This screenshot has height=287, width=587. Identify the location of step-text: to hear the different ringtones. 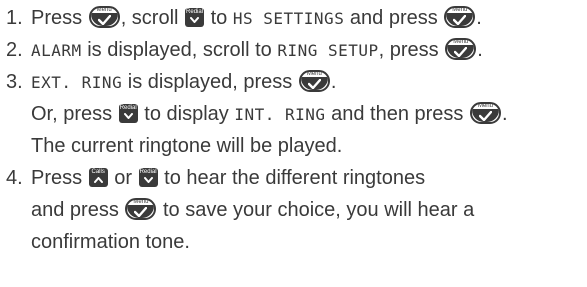
(295, 178).